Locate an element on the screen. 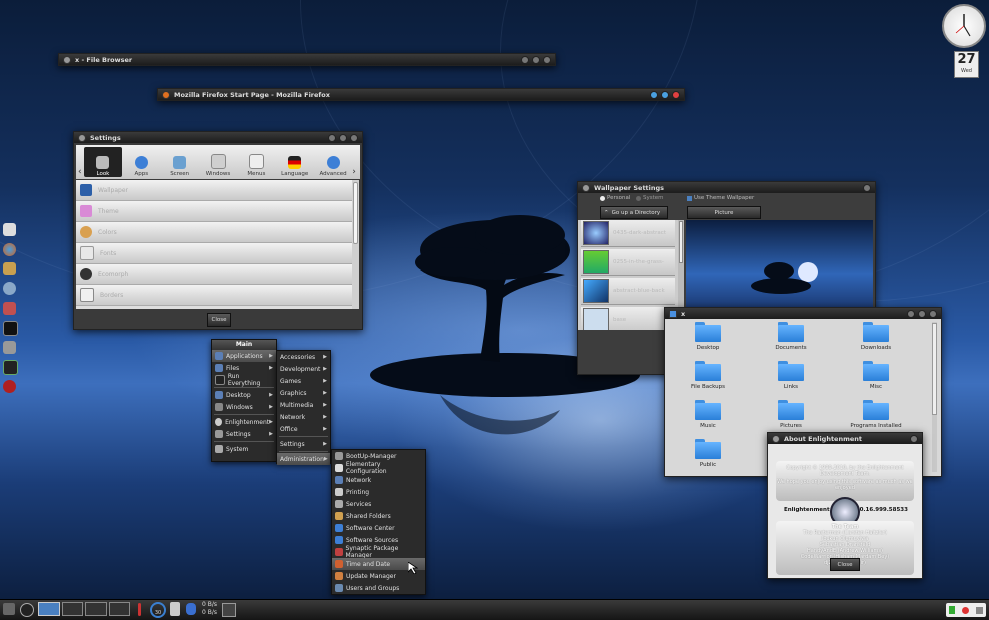  folder-pictures: Pictures is located at coordinates (791, 414).